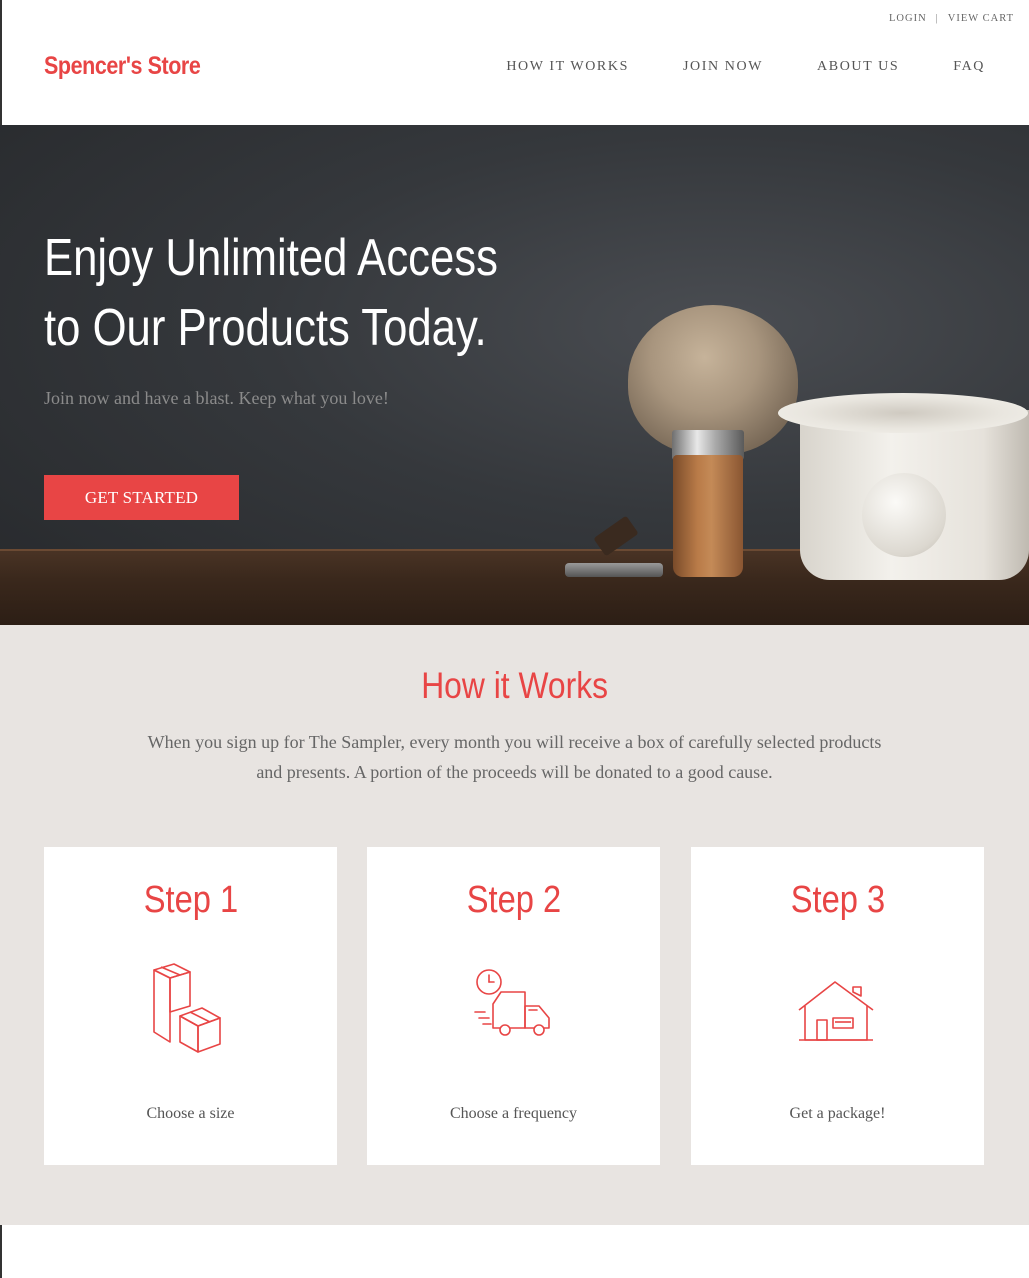 This screenshot has height=1278, width=1029. I want to click on shaving-mug-knob, so click(904, 515).